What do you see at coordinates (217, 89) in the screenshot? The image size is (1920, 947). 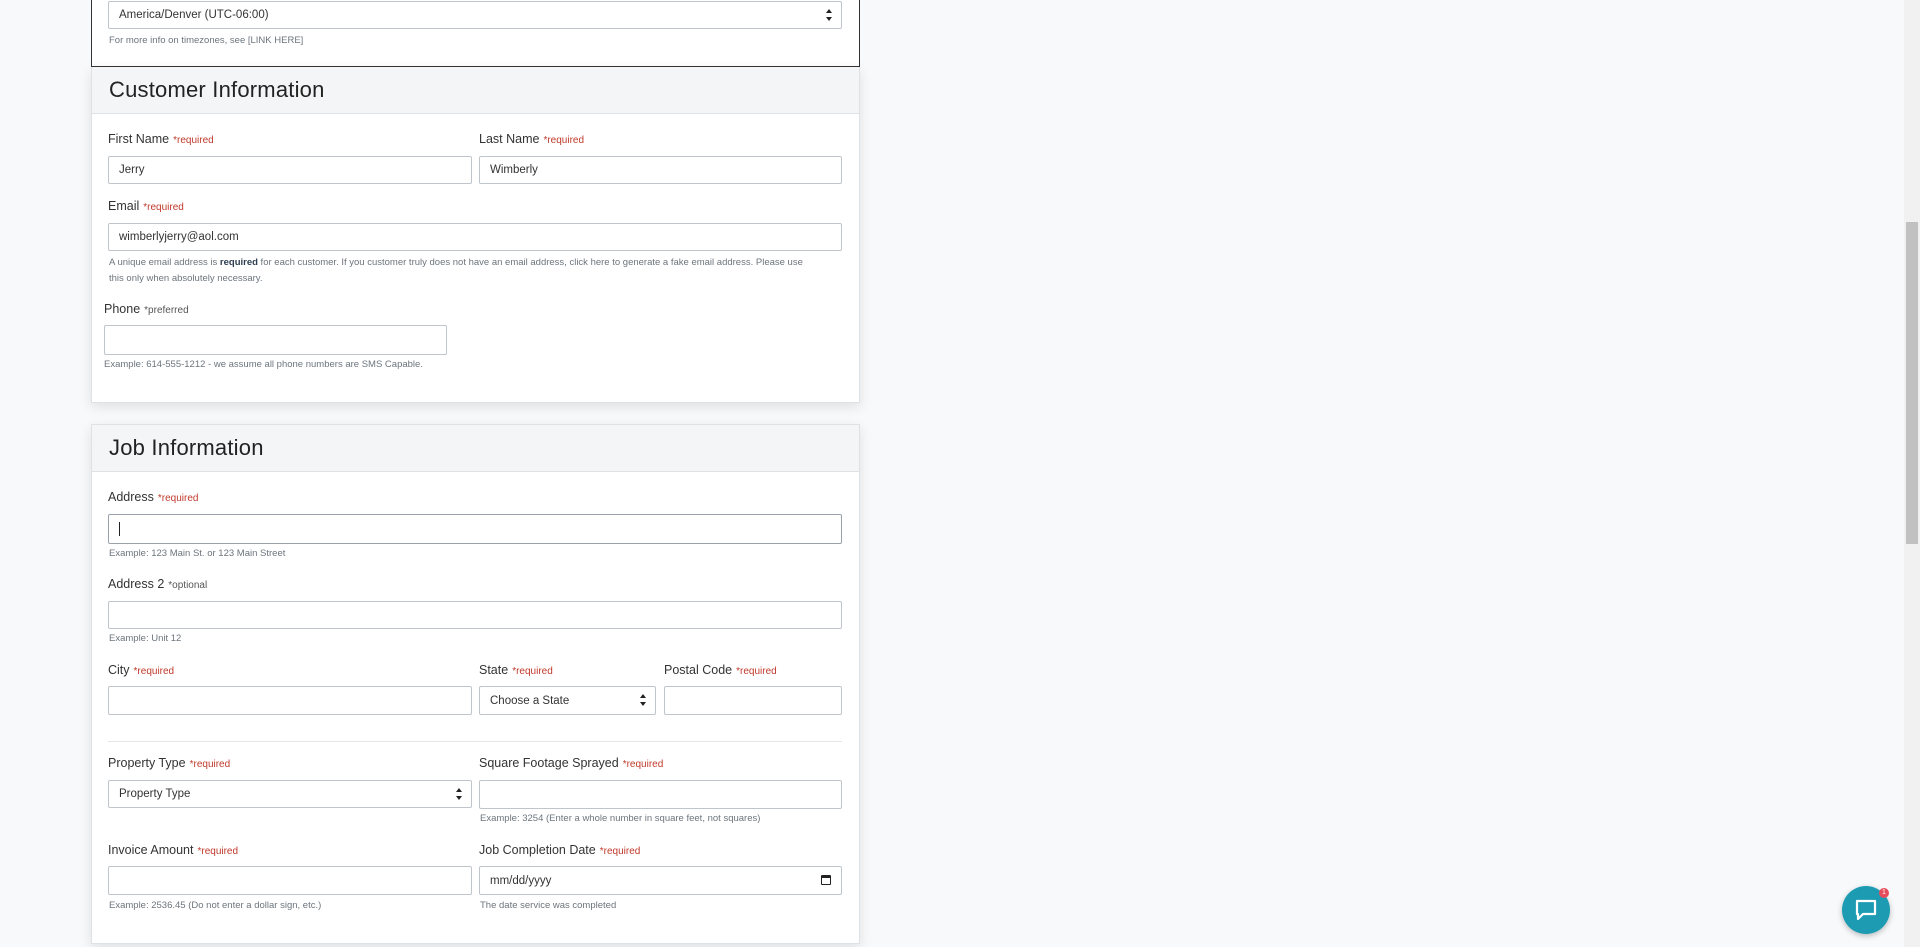 I see `customer-info-title: Customer Information` at bounding box center [217, 89].